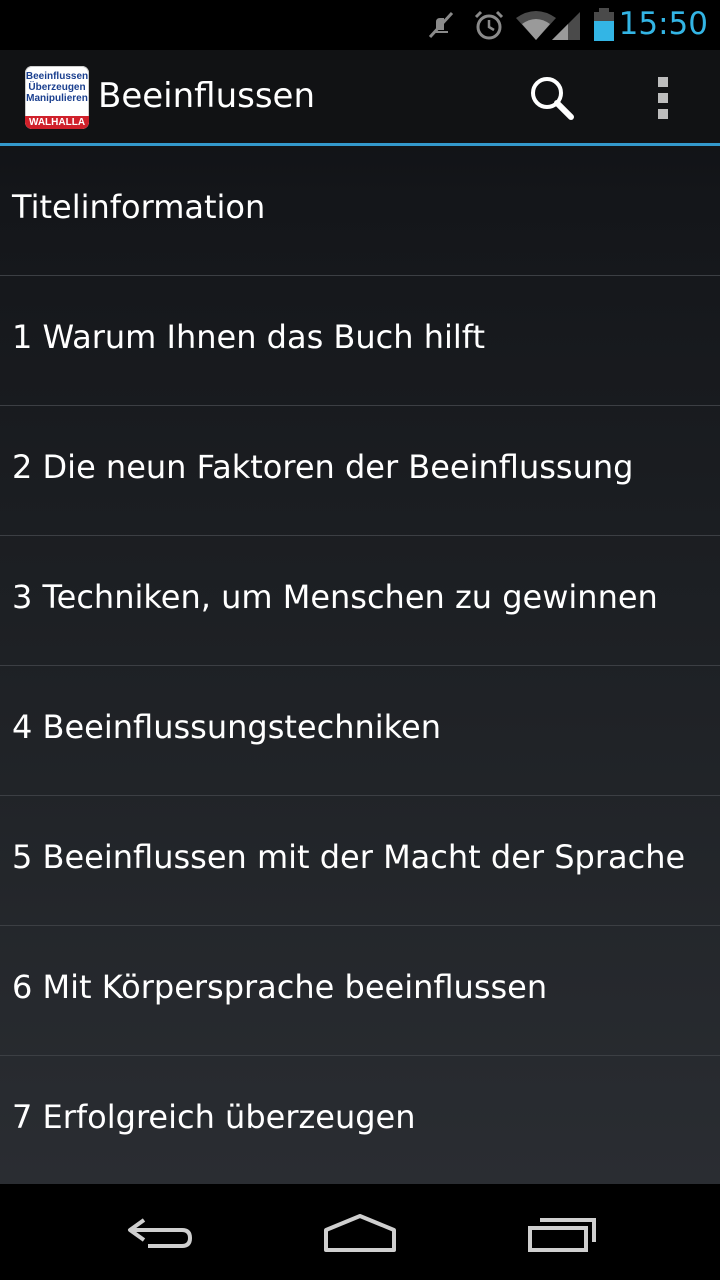  I want to click on page-title: Beeinflussen, so click(207, 96).